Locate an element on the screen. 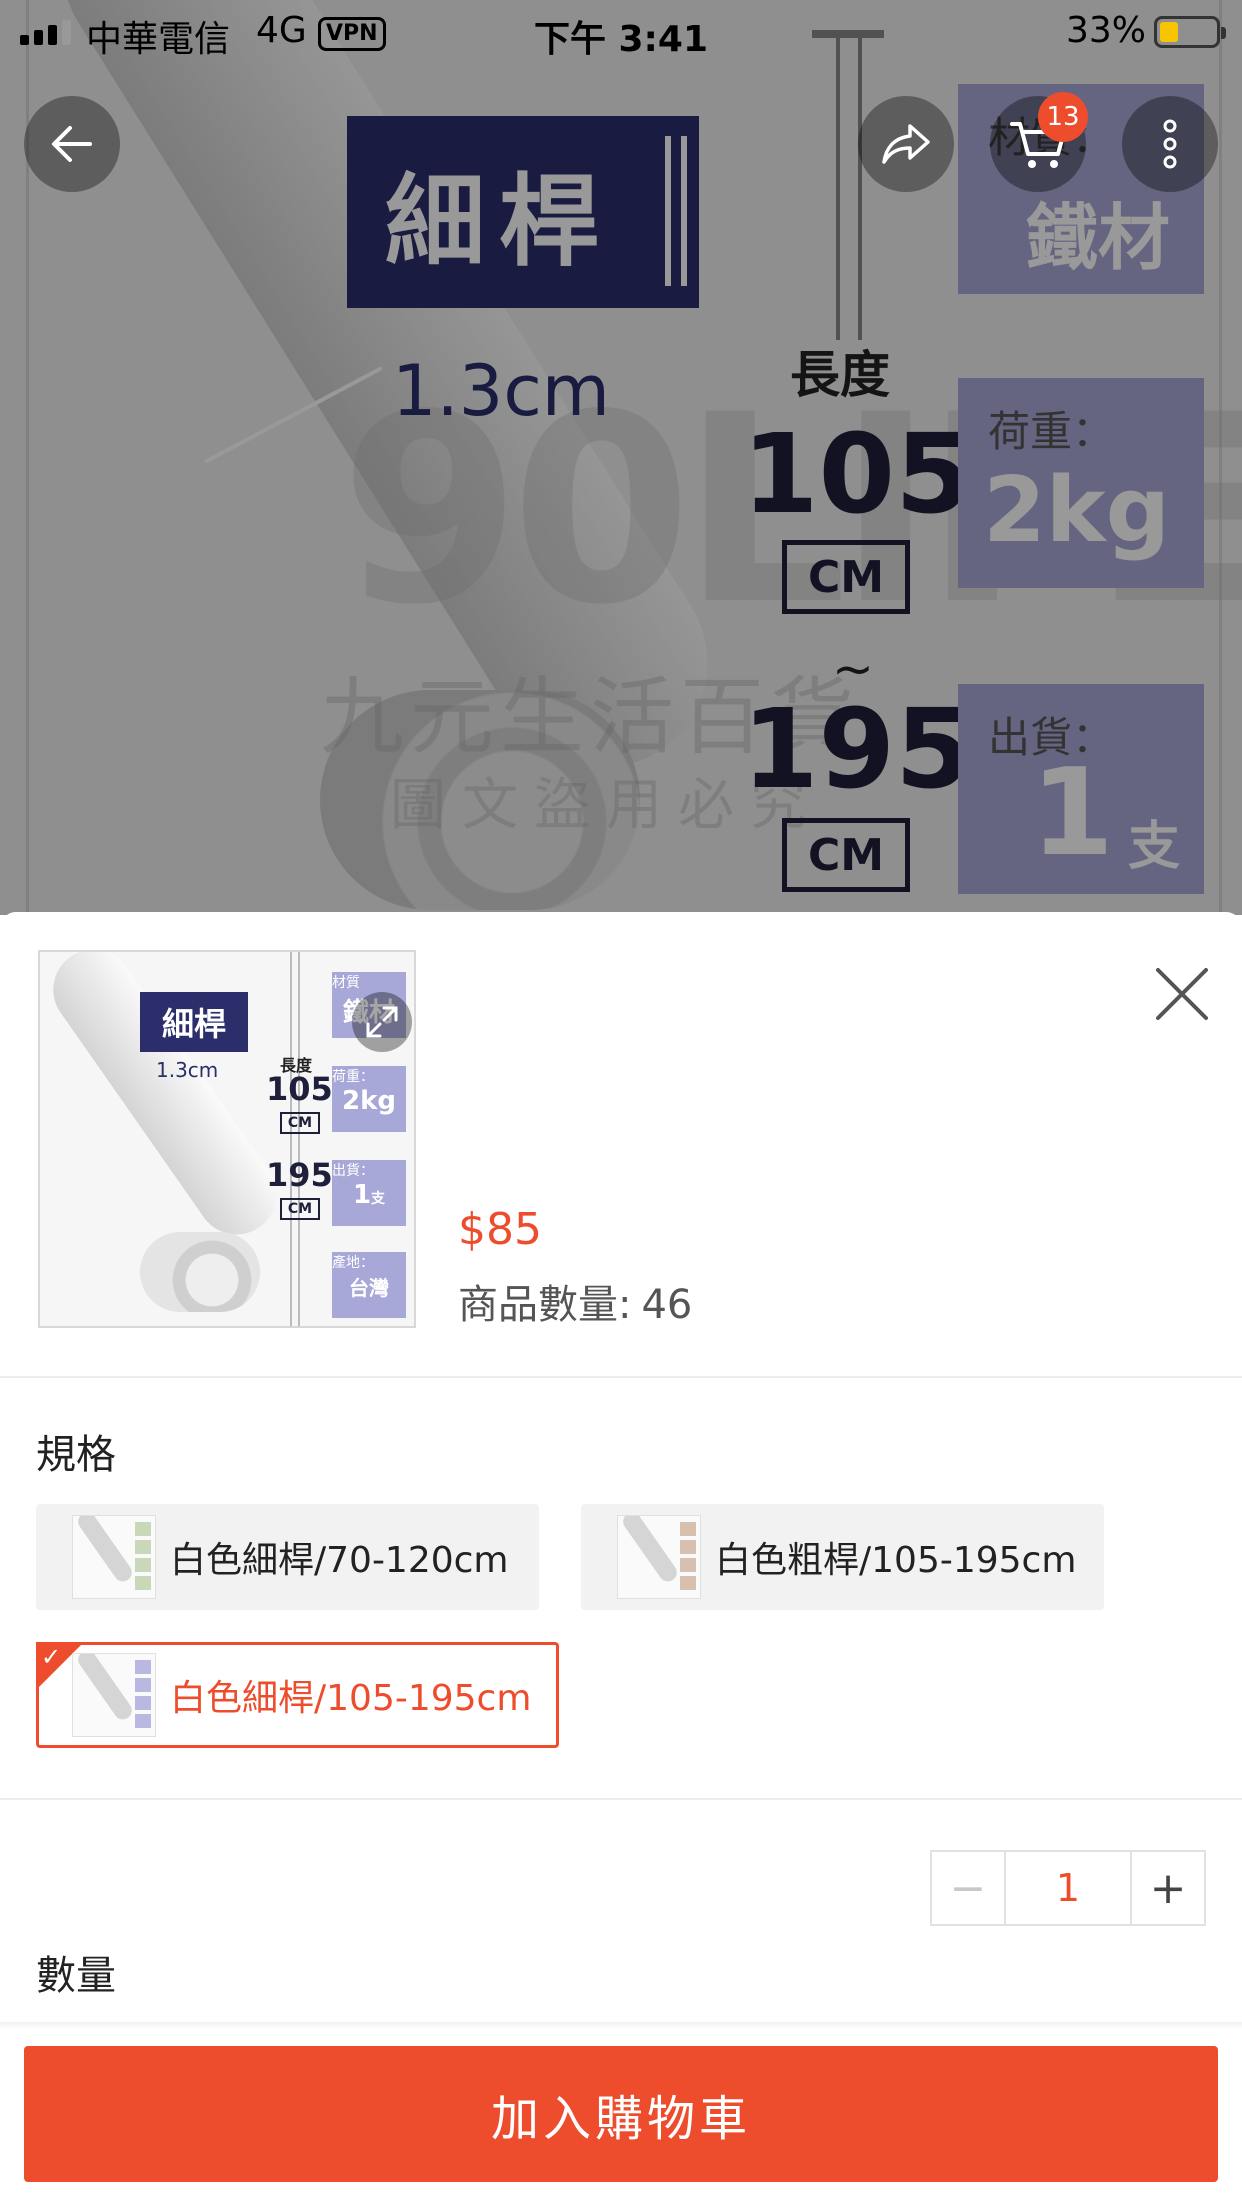 The width and height of the screenshot is (1242, 2208). decrease-quantity-button: − is located at coordinates (969, 1888).